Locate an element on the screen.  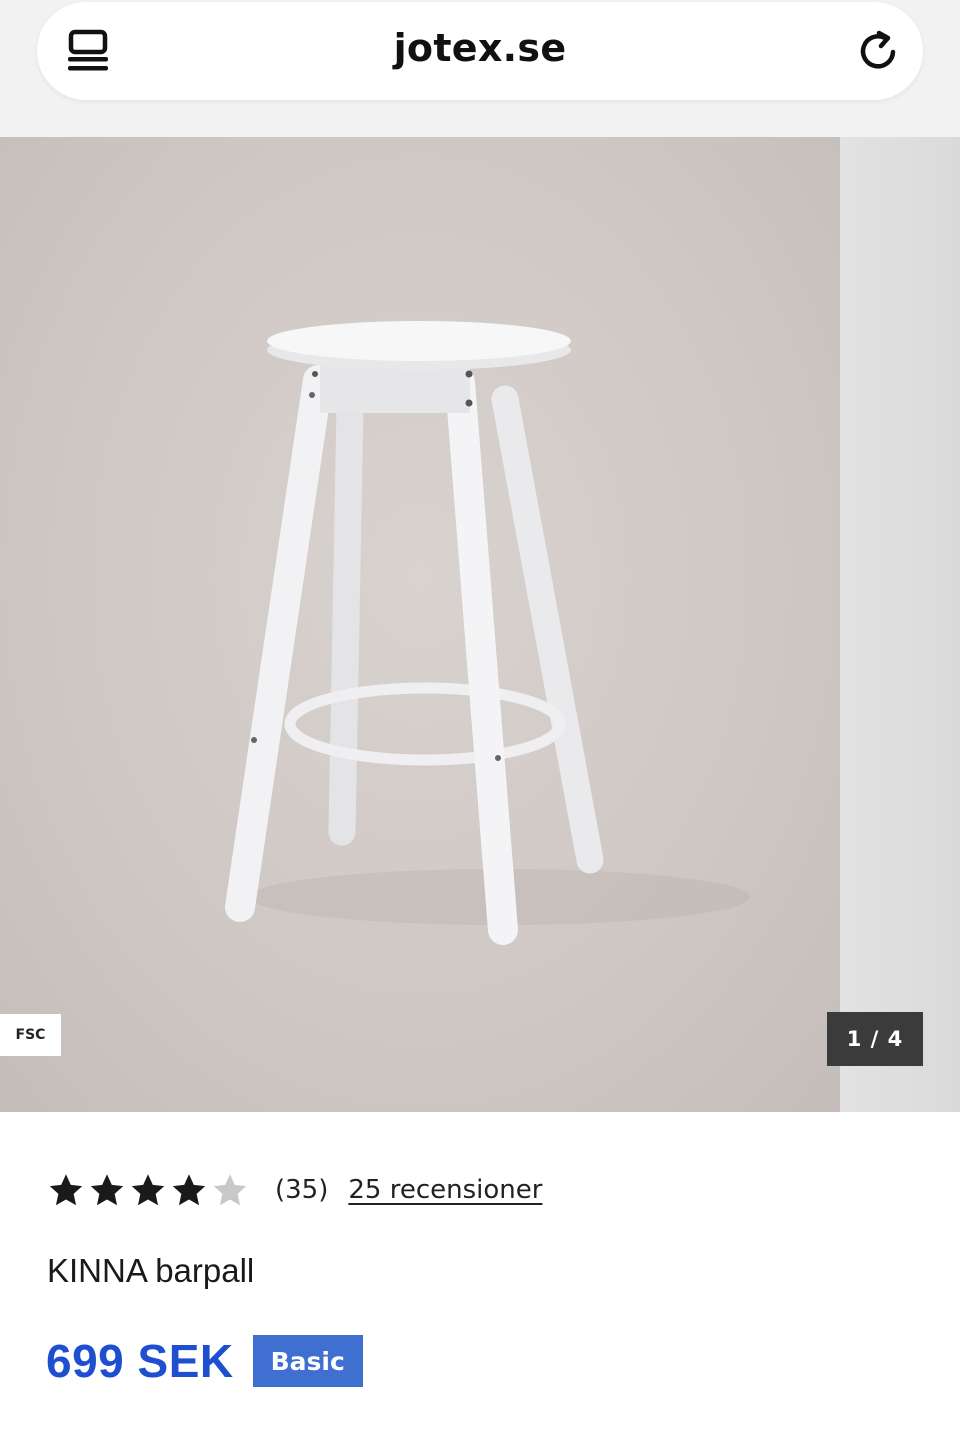
product-title: KINNA barpall is located at coordinates (151, 1270).